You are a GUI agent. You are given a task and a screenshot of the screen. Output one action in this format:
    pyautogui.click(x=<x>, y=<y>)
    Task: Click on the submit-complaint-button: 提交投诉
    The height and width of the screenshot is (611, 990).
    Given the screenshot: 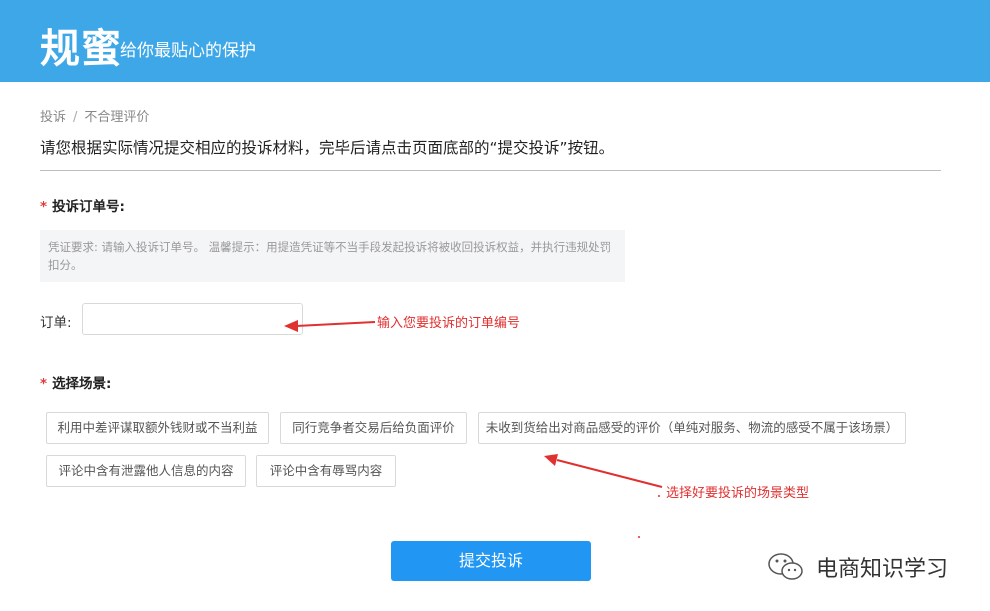 What is the action you would take?
    pyautogui.click(x=491, y=561)
    